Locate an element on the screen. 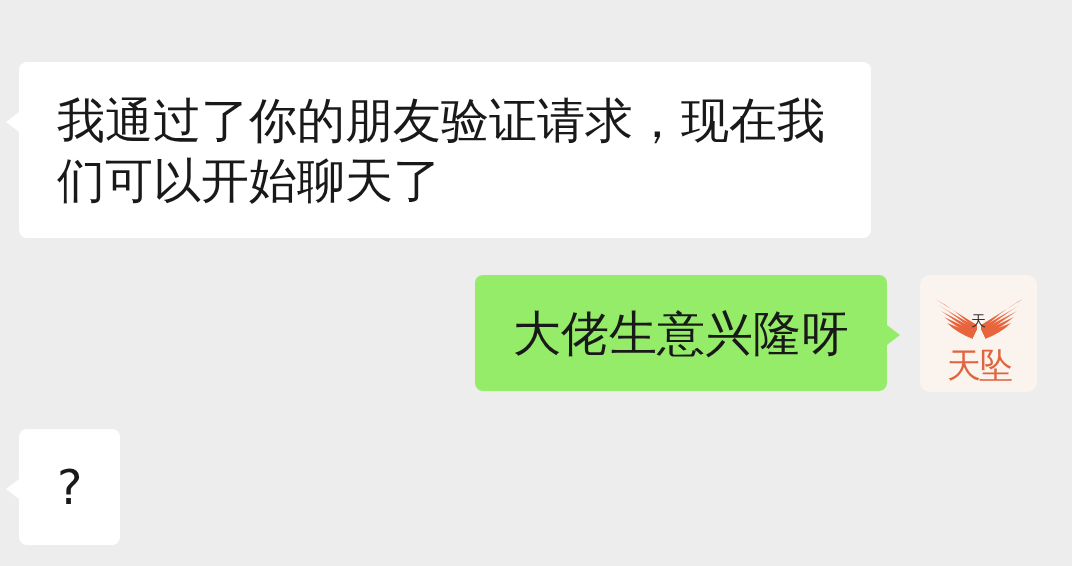 This screenshot has height=566, width=1072. message-text: ? is located at coordinates (70, 487).